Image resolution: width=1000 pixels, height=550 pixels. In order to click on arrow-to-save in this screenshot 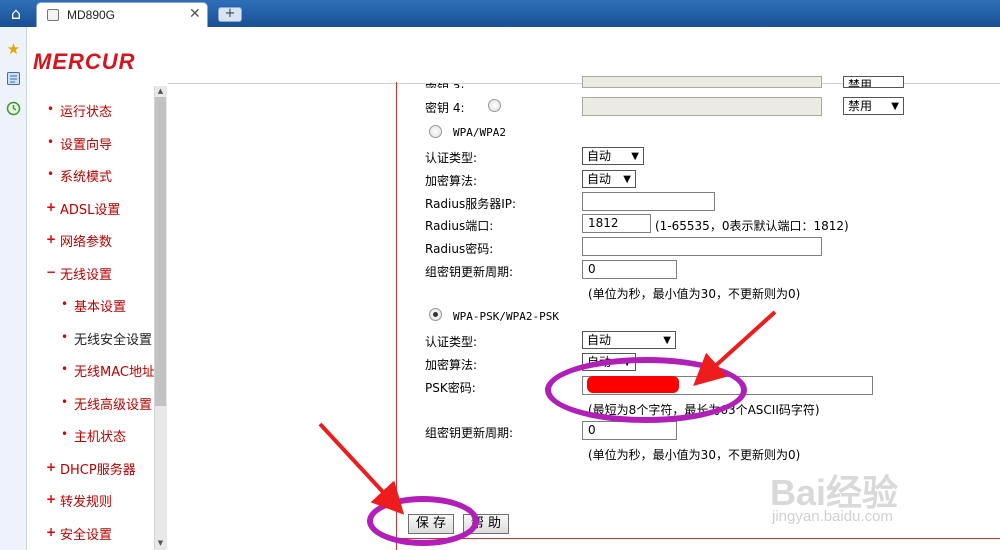, I will do `click(361, 468)`.